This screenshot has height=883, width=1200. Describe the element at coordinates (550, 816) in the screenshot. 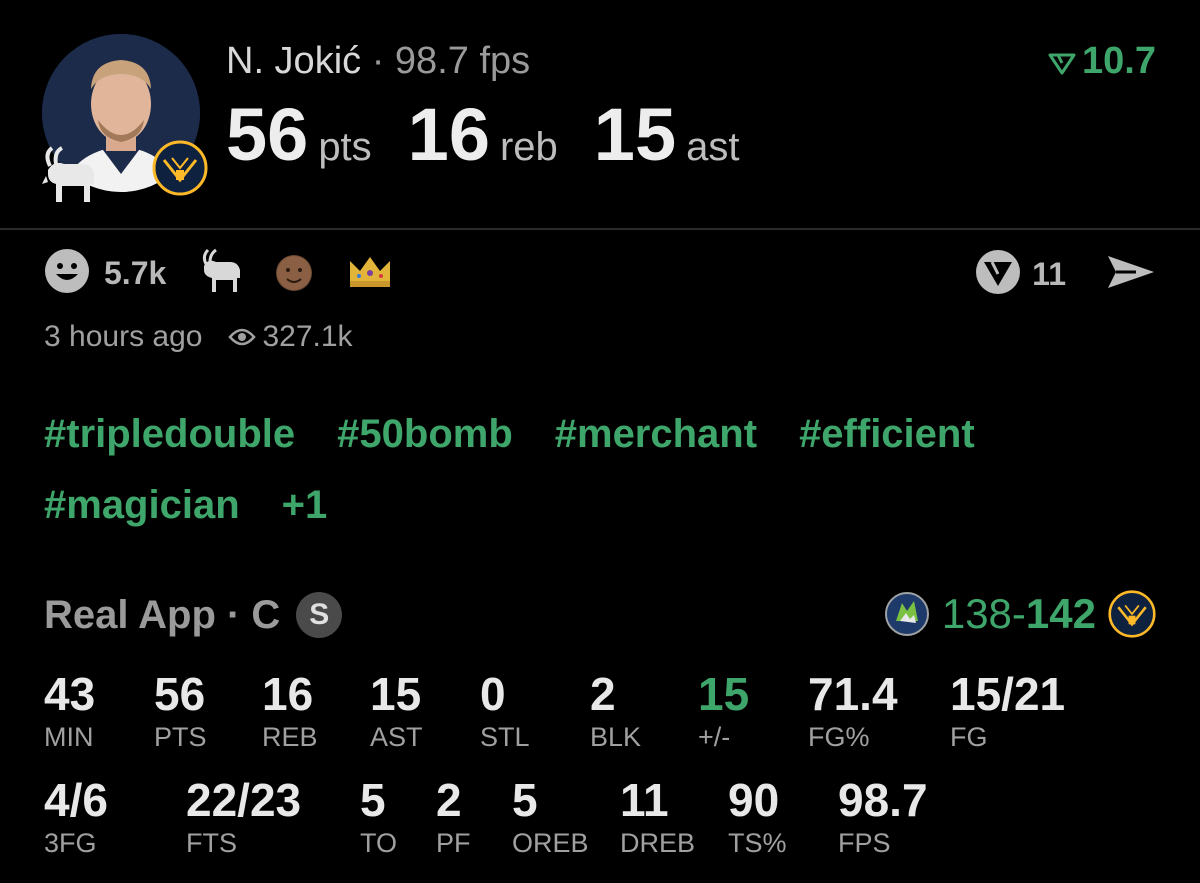

I see `stat-oreb: 5 OREB` at that location.